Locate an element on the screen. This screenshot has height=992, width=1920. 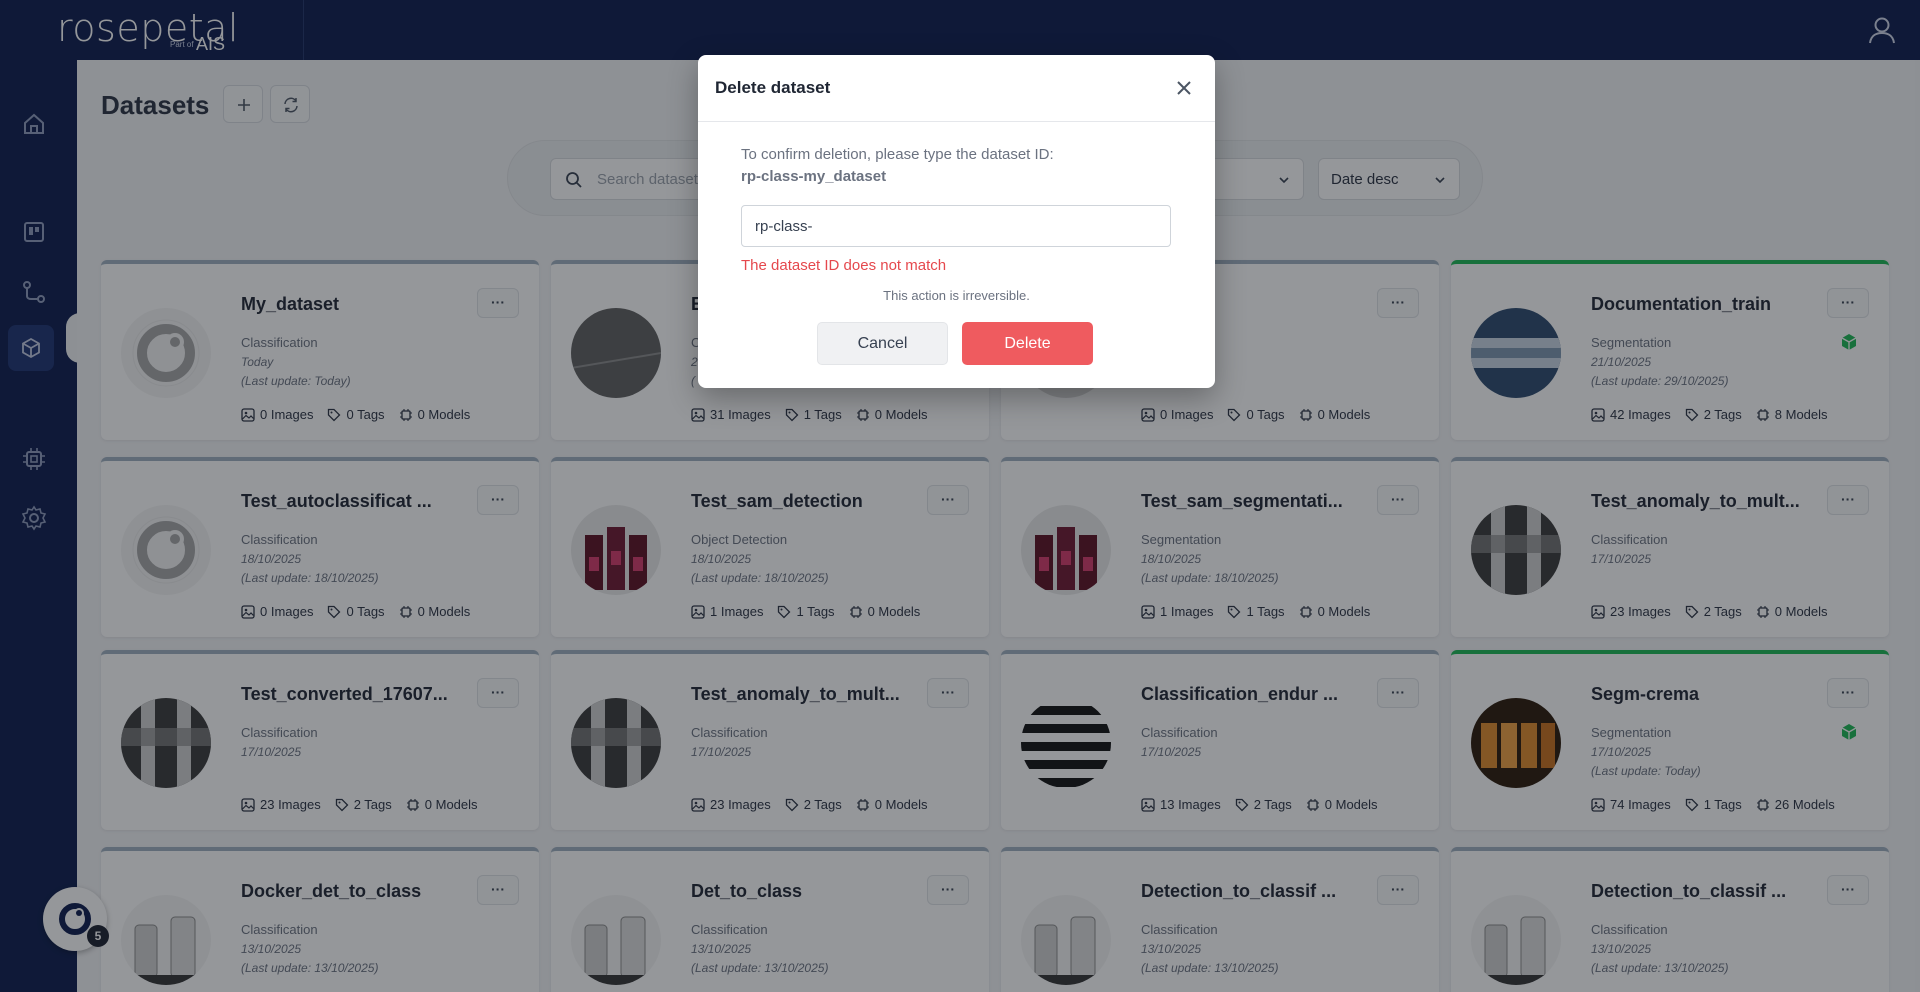
dataset-id-input is located at coordinates (956, 226).